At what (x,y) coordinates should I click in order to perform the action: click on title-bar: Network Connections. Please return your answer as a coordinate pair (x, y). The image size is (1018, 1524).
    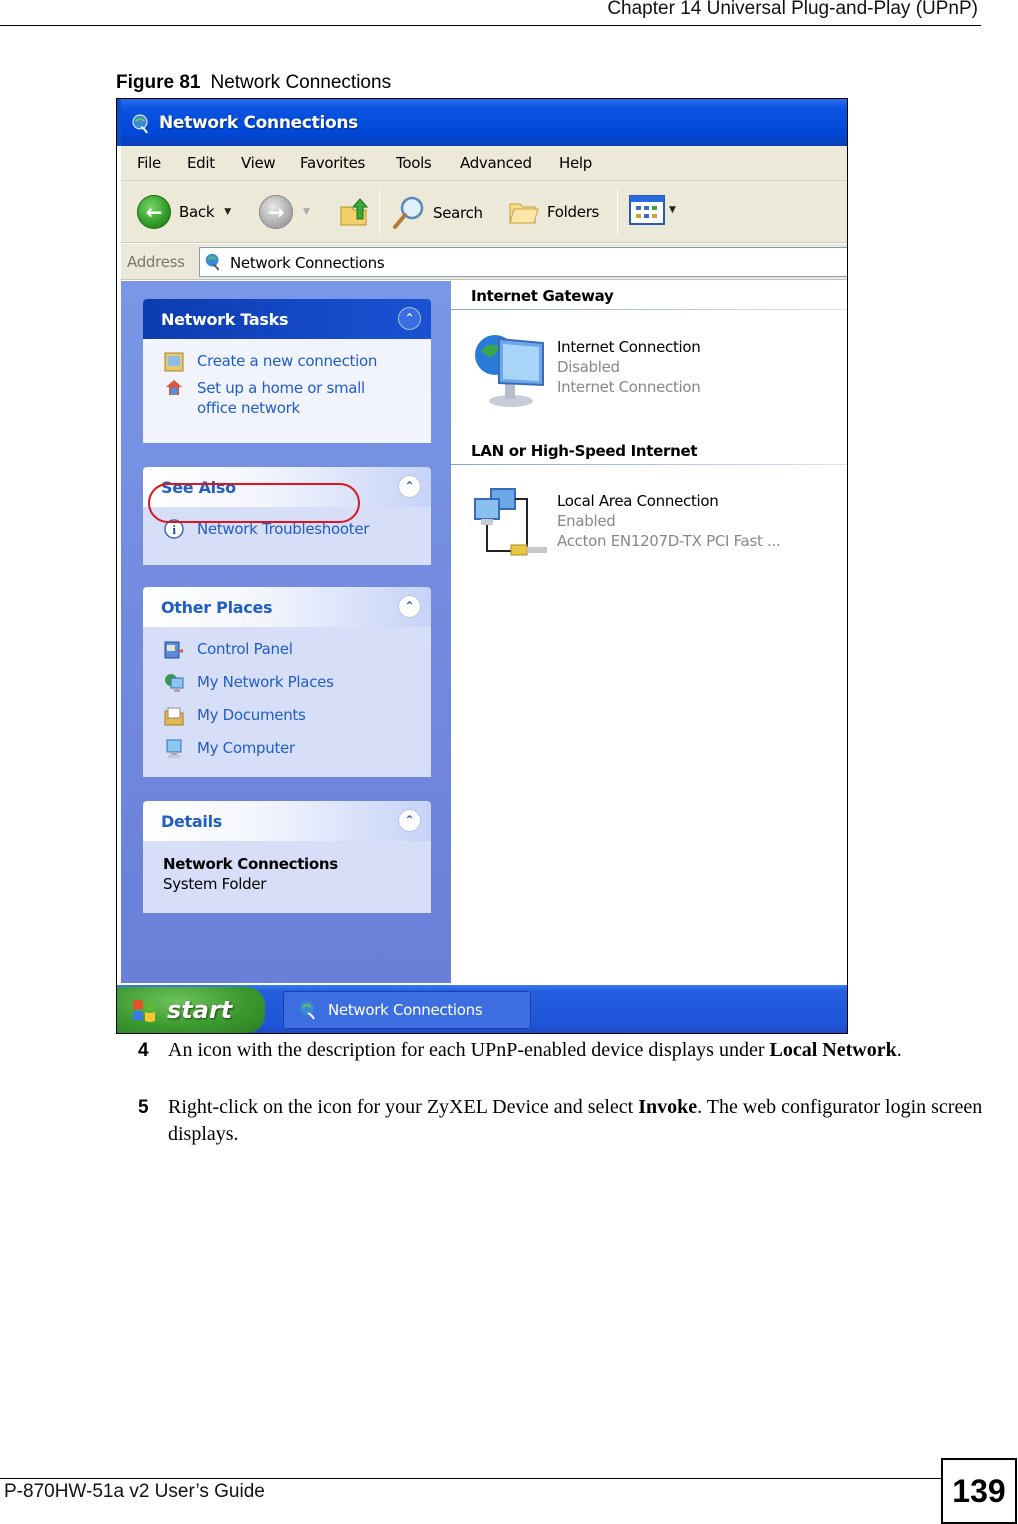
    Looking at the image, I should click on (482, 122).